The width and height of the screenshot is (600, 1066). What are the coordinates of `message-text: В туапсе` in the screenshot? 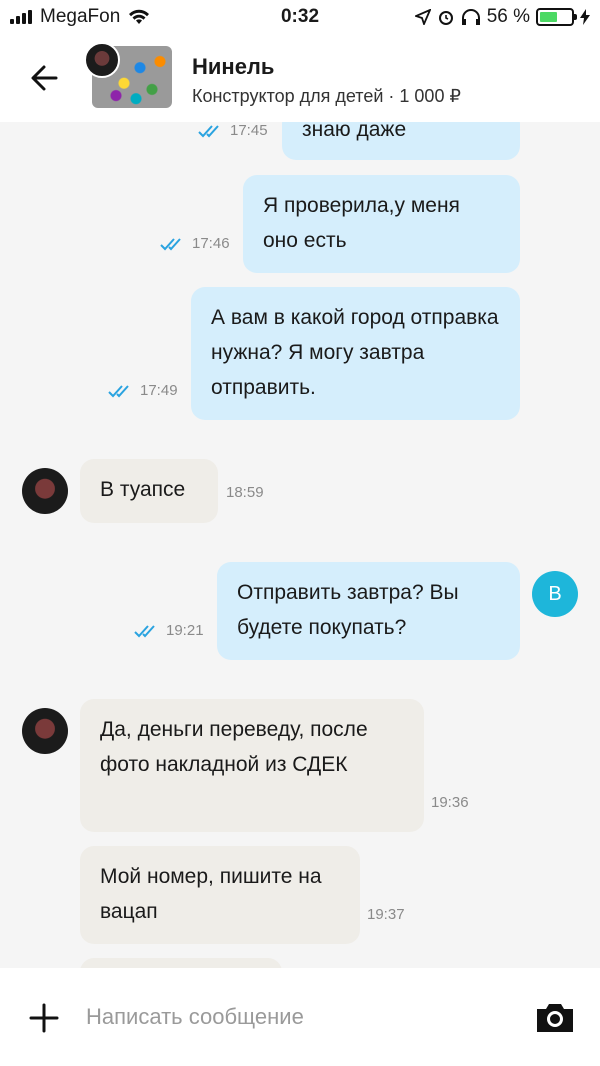 It's located at (143, 489).